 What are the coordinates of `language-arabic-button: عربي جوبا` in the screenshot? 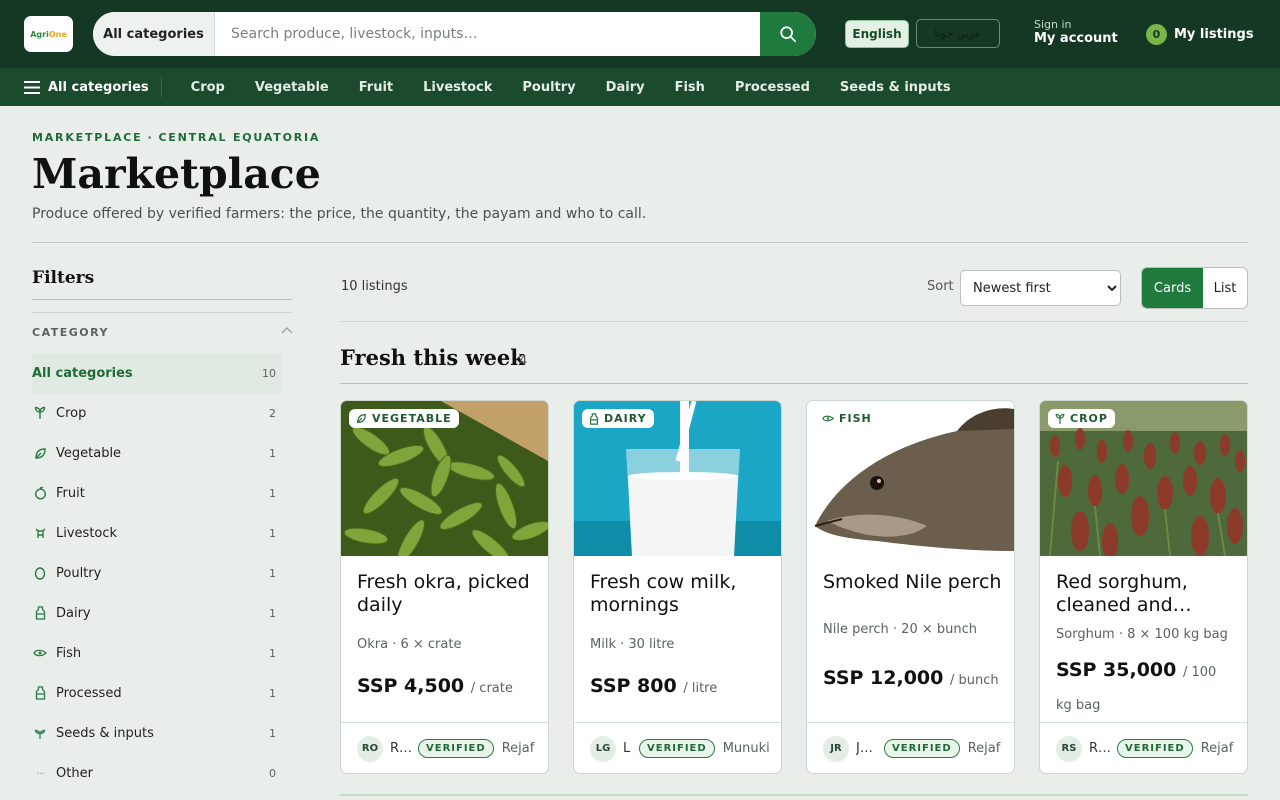 It's located at (958, 33).